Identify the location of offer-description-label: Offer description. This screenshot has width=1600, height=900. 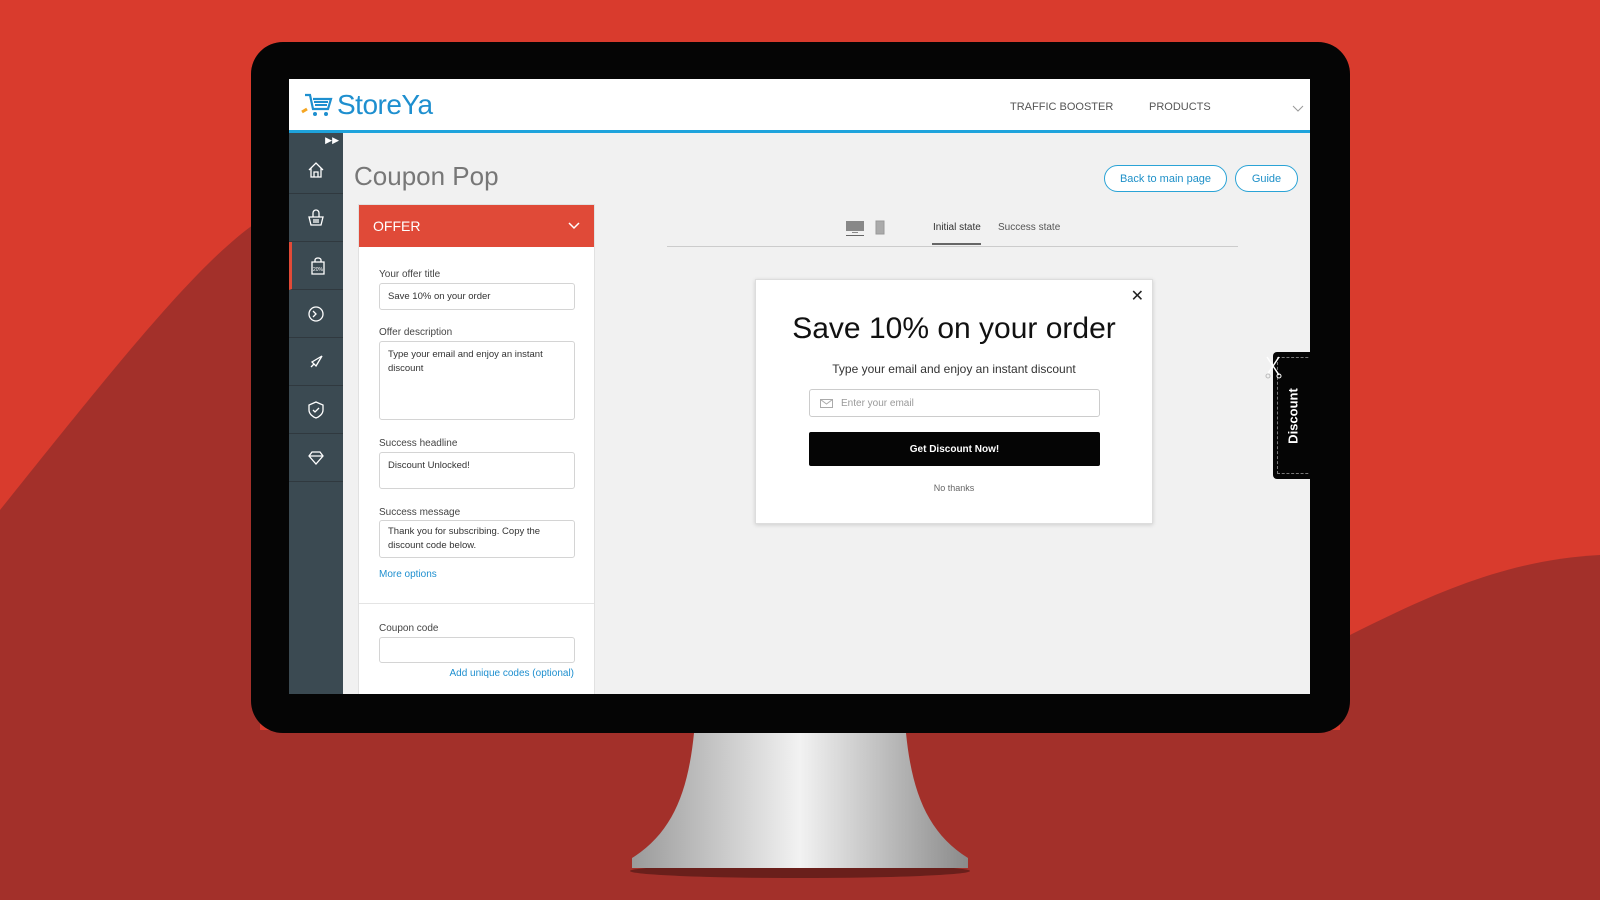
(416, 332).